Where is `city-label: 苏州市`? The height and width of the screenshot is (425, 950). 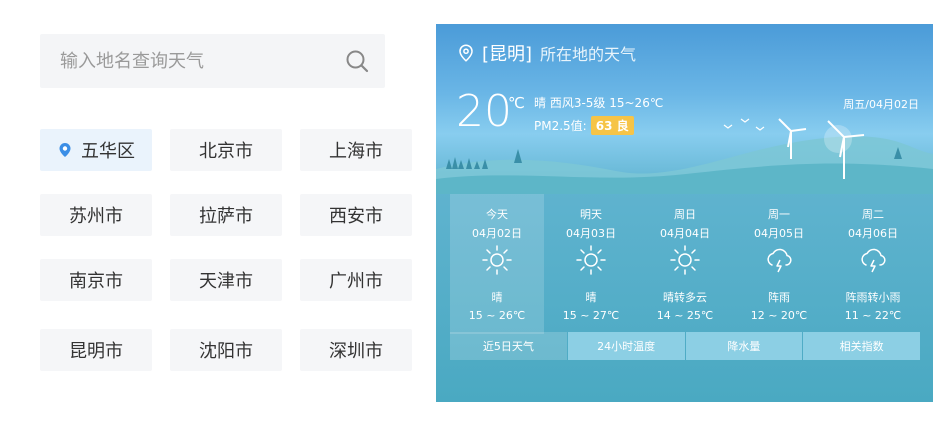
city-label: 苏州市 is located at coordinates (96, 216).